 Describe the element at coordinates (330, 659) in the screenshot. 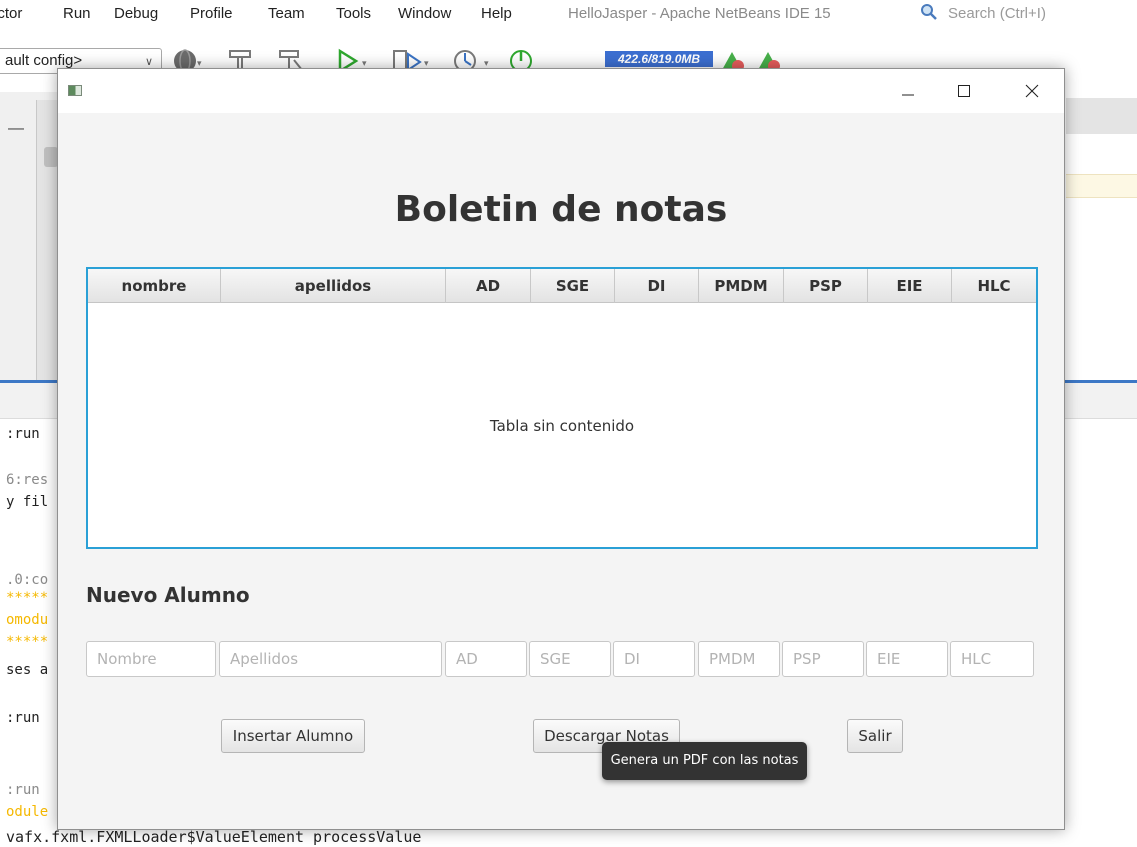

I see `apellidos-input` at that location.